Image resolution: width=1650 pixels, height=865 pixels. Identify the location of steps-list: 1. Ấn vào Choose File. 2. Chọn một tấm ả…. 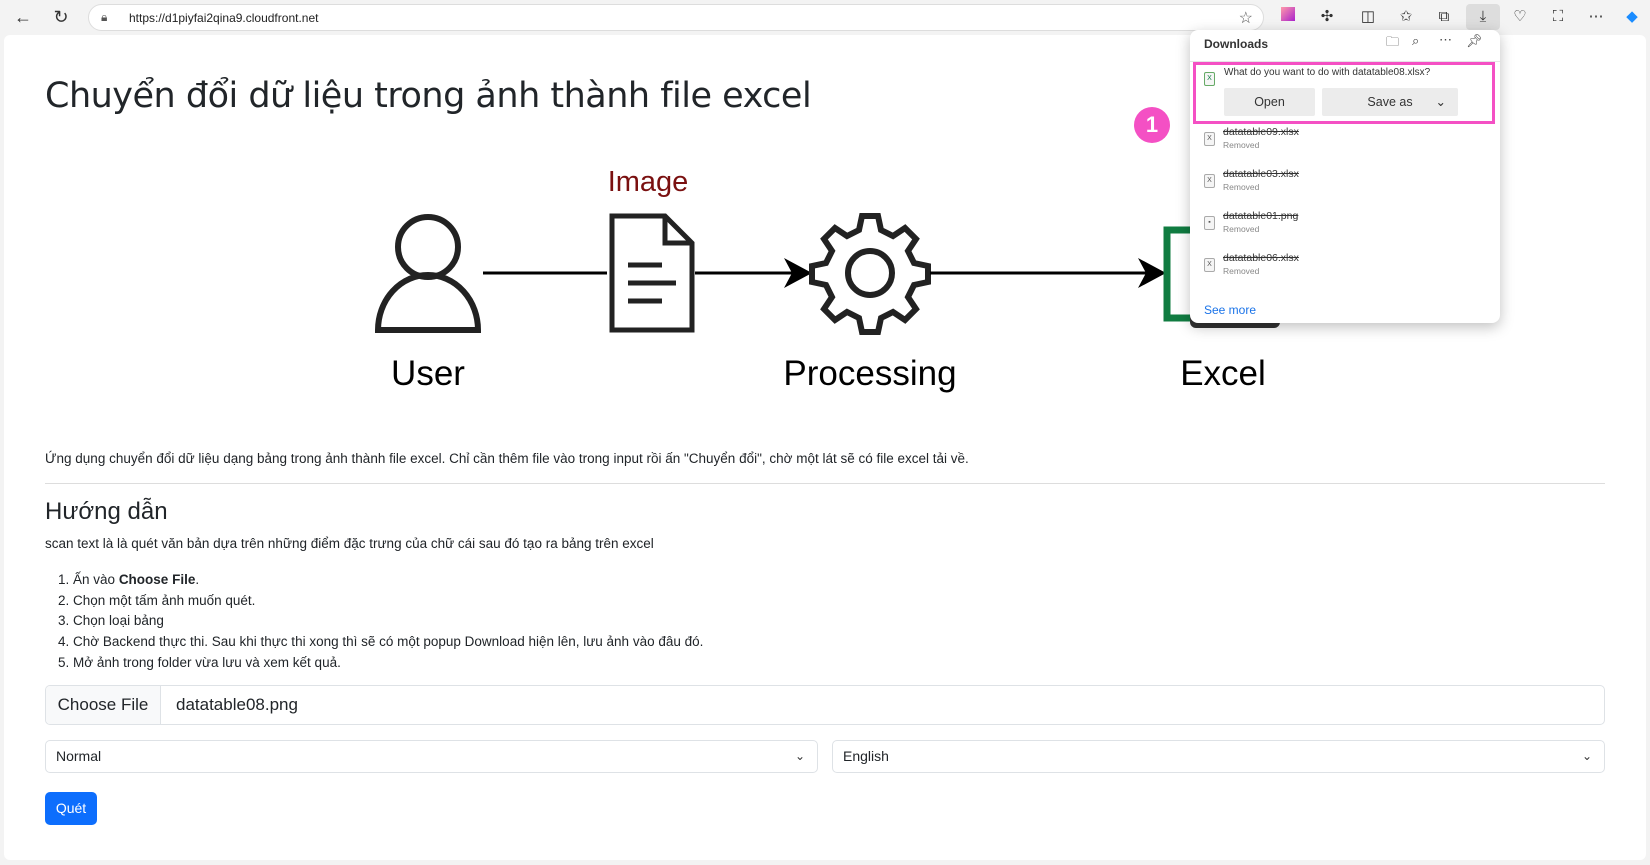
(380, 622).